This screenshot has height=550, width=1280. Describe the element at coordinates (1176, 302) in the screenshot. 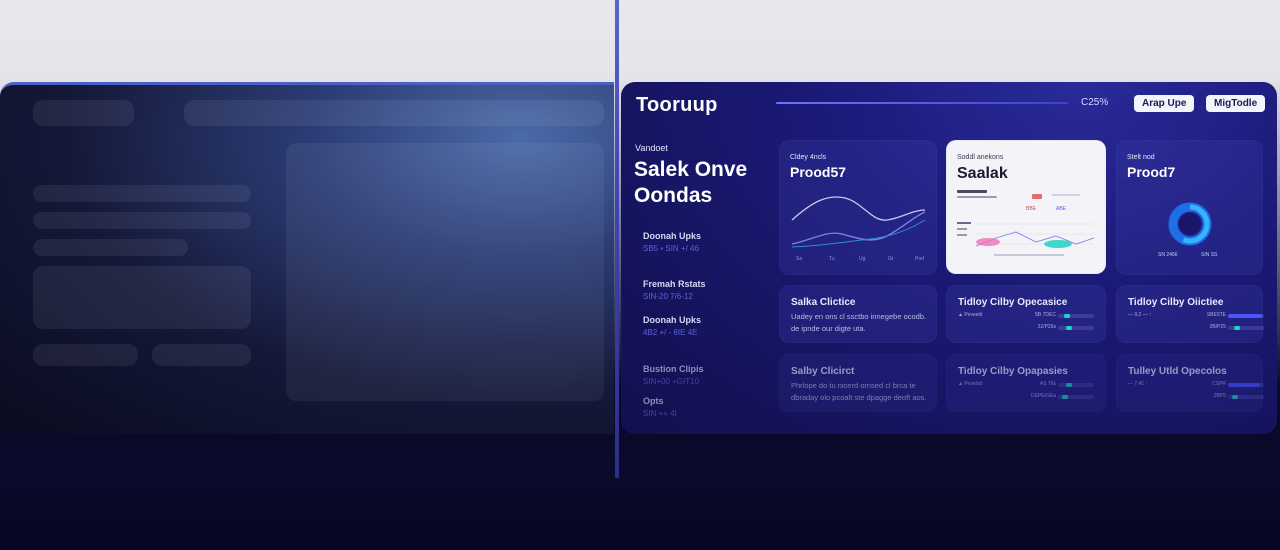

I see `card-title: Tidloy Cilby Oiictiee` at that location.